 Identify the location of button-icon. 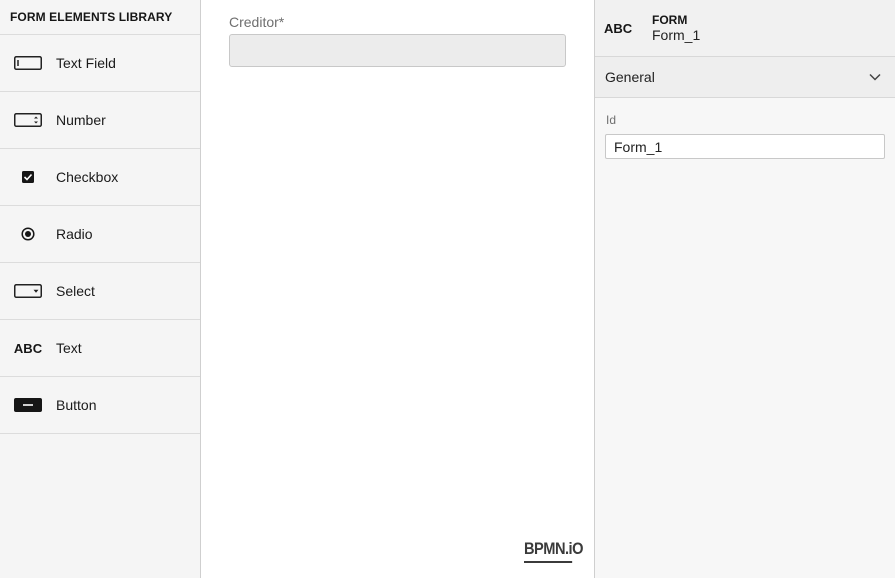
(28, 405).